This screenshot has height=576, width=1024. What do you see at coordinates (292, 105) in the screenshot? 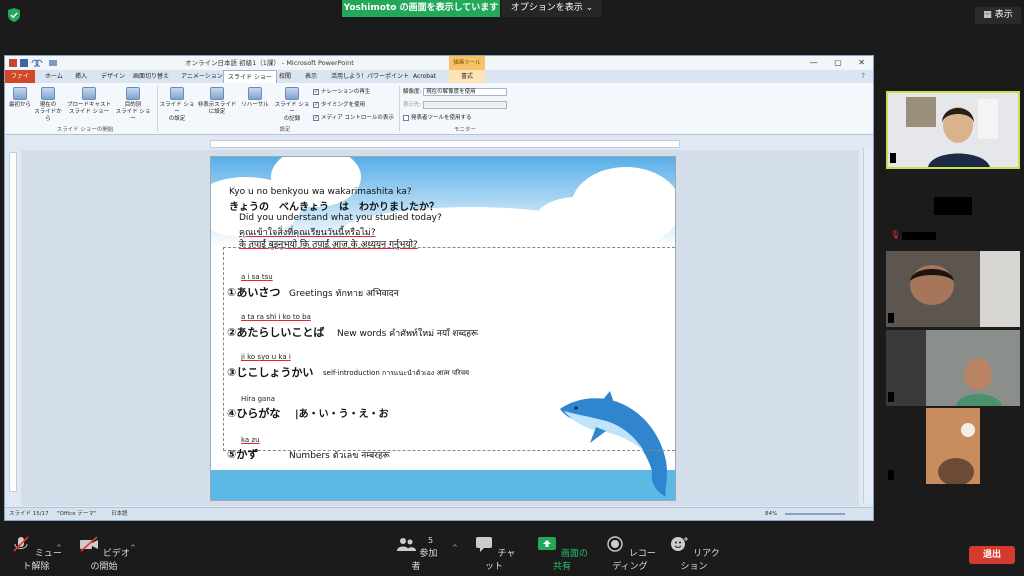
I see `record-show-button: スライド ショー の記録` at bounding box center [292, 105].